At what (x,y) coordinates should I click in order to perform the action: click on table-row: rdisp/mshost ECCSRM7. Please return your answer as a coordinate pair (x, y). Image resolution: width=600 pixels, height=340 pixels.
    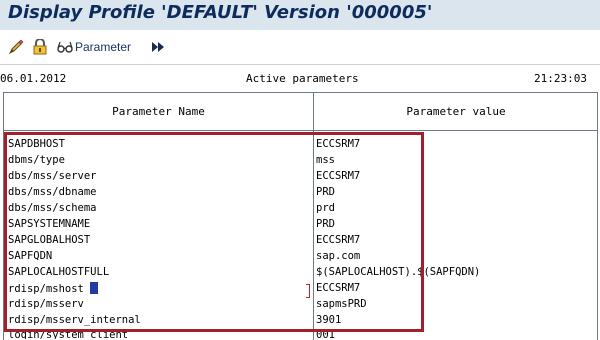
    Looking at the image, I should click on (300, 289).